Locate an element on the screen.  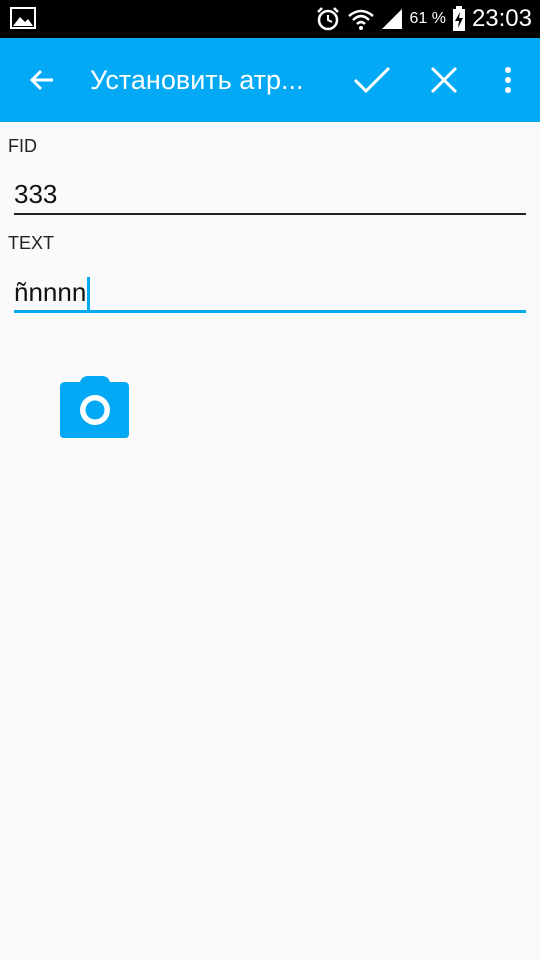
text-input-value: ñnnnn is located at coordinates (50, 292).